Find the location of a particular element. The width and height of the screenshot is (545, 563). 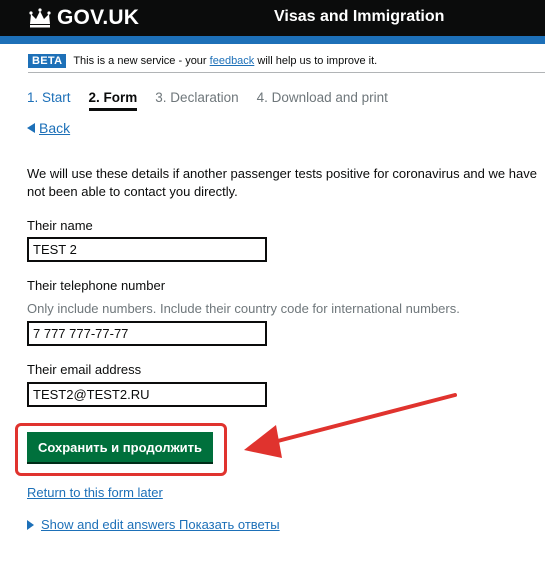

back-link: Back is located at coordinates (48, 128).